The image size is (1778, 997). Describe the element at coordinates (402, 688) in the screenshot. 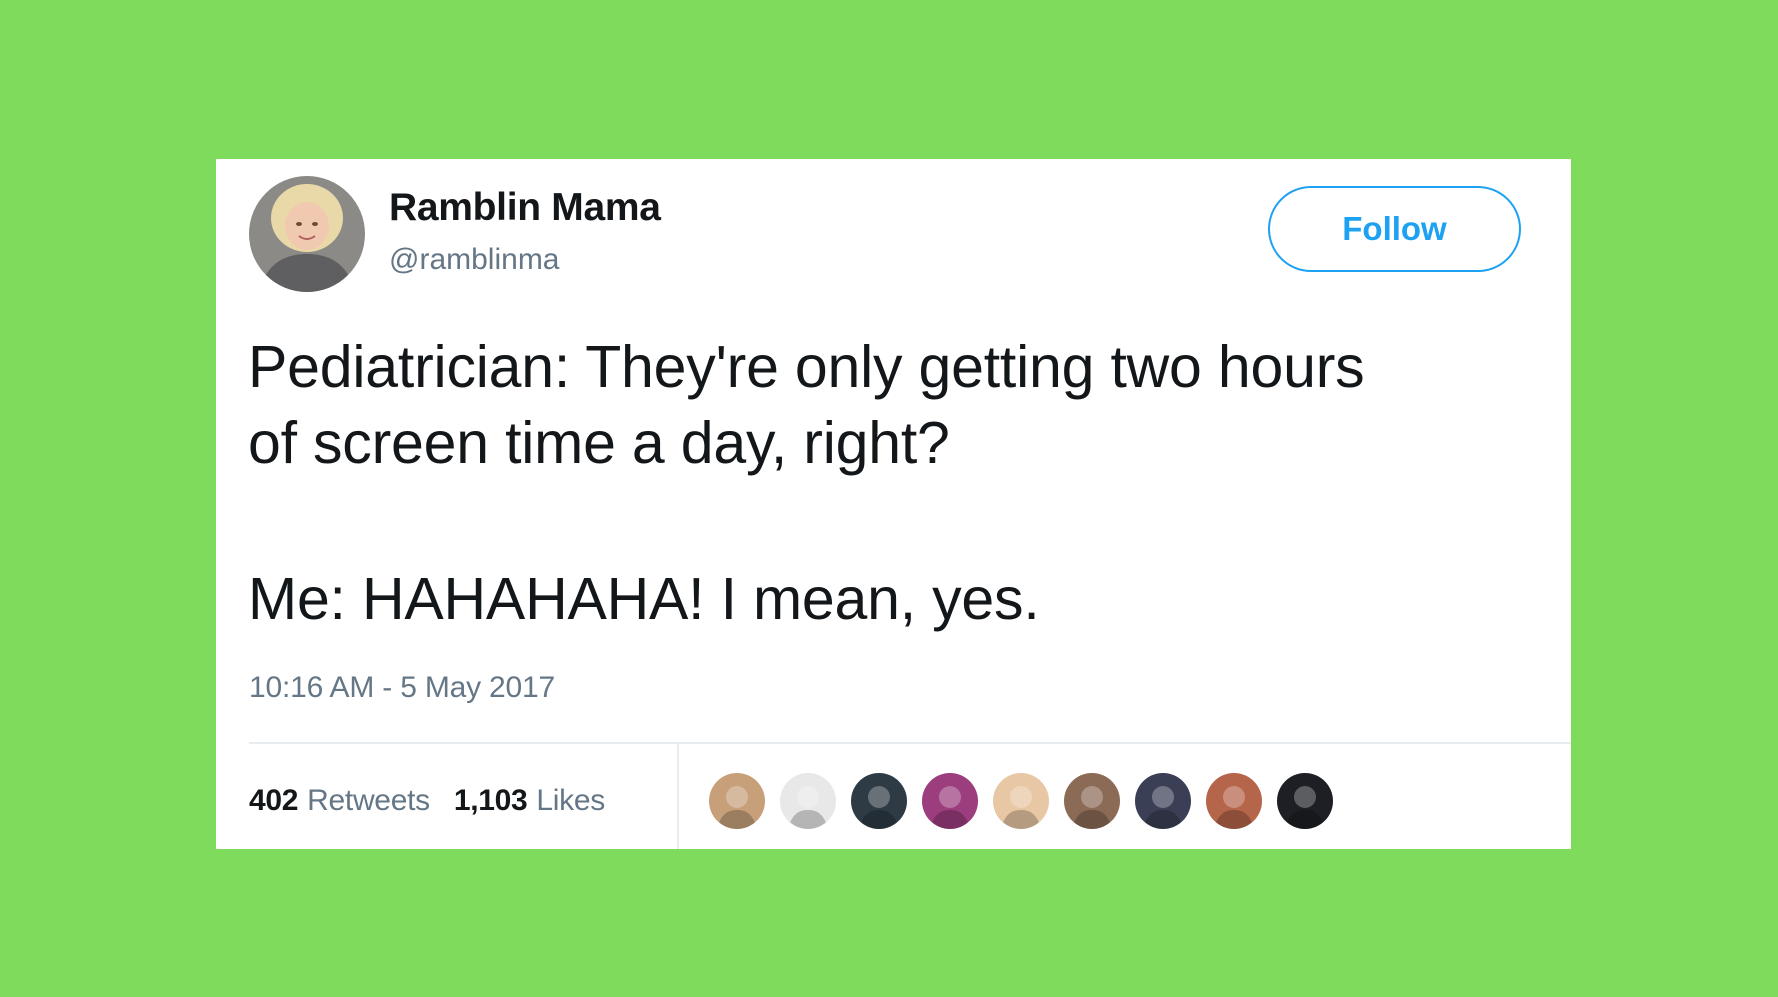

I see `tweet-timestamp: 10:16 AM - 5 May 2017` at that location.